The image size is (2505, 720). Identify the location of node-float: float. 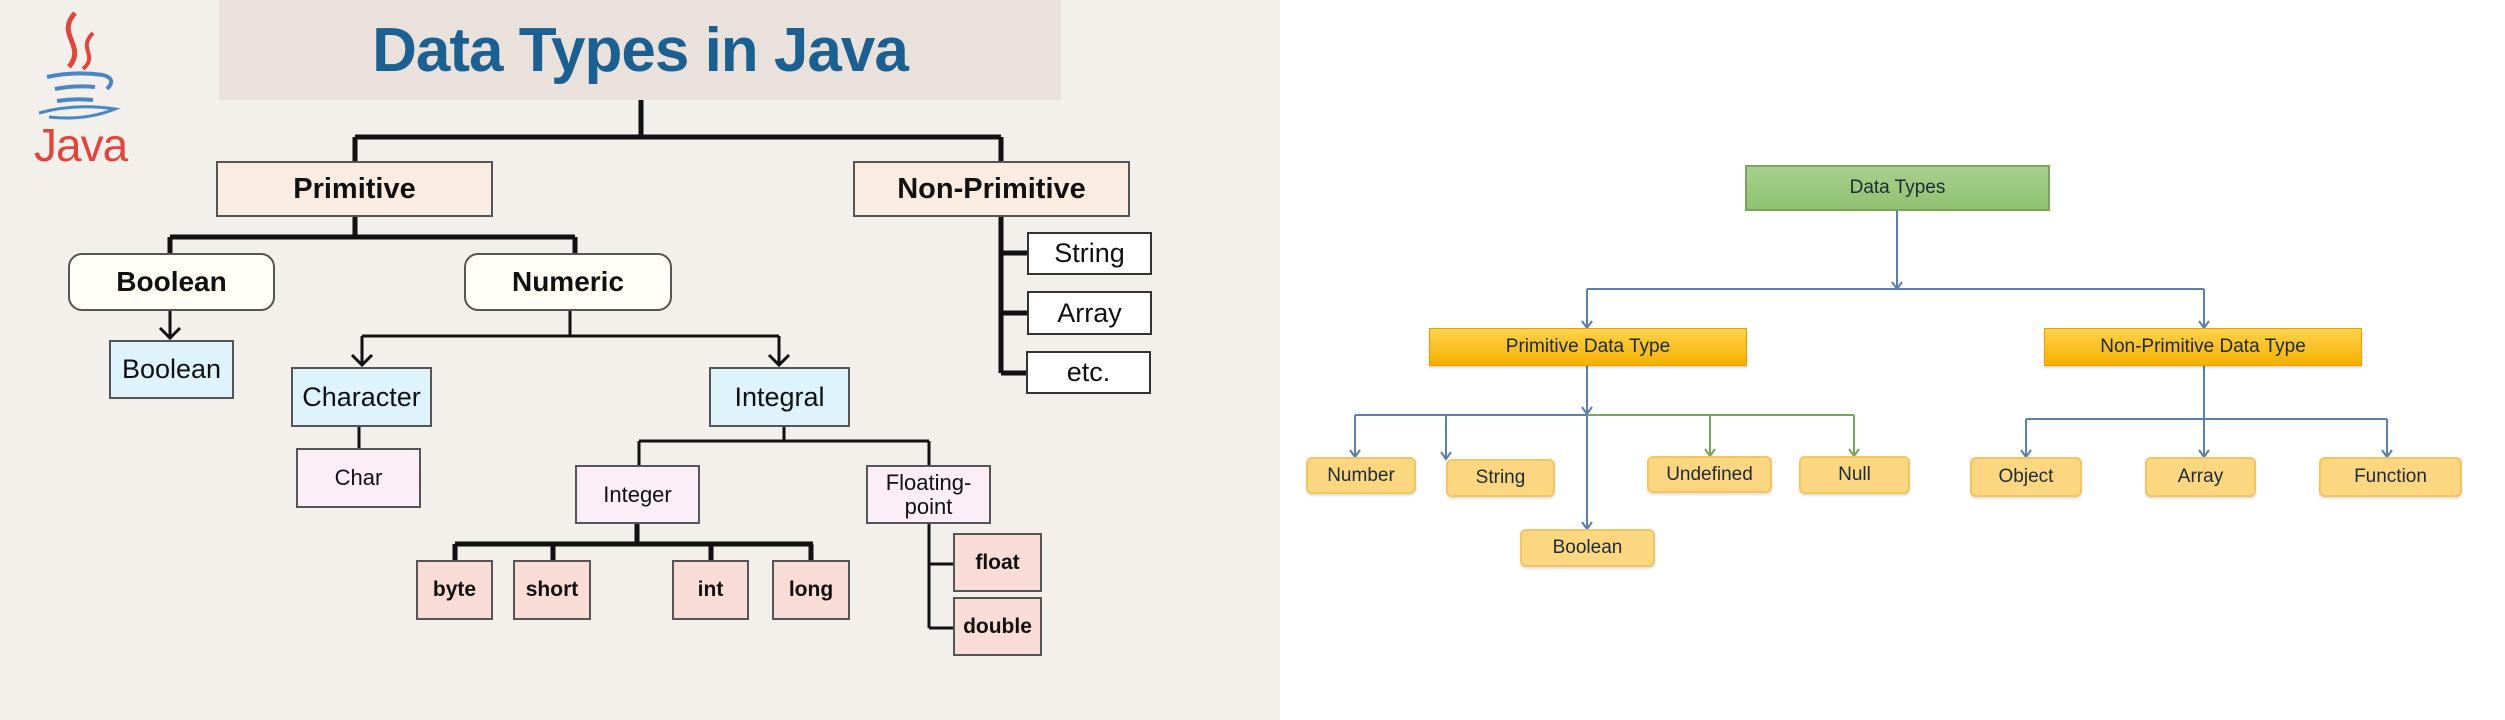
(997, 562).